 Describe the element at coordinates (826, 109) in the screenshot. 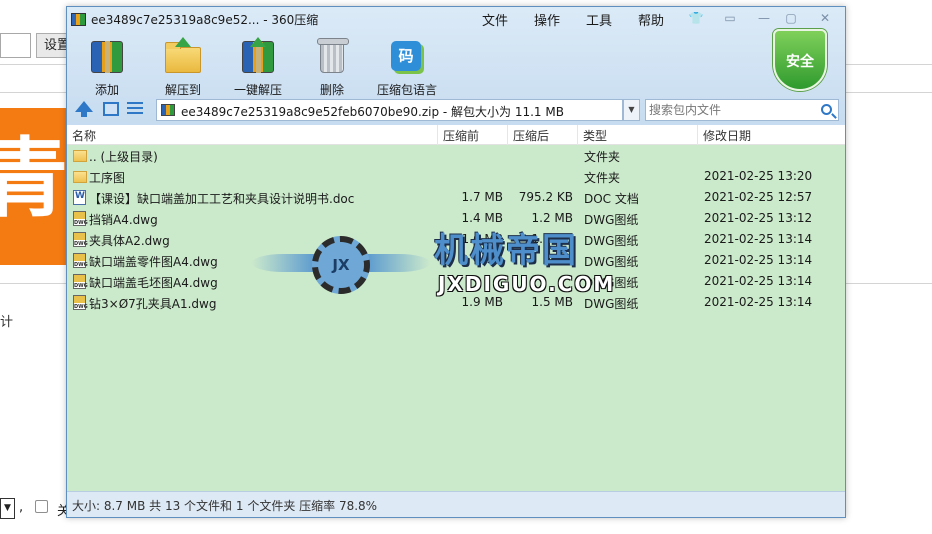

I see `search-icon` at that location.